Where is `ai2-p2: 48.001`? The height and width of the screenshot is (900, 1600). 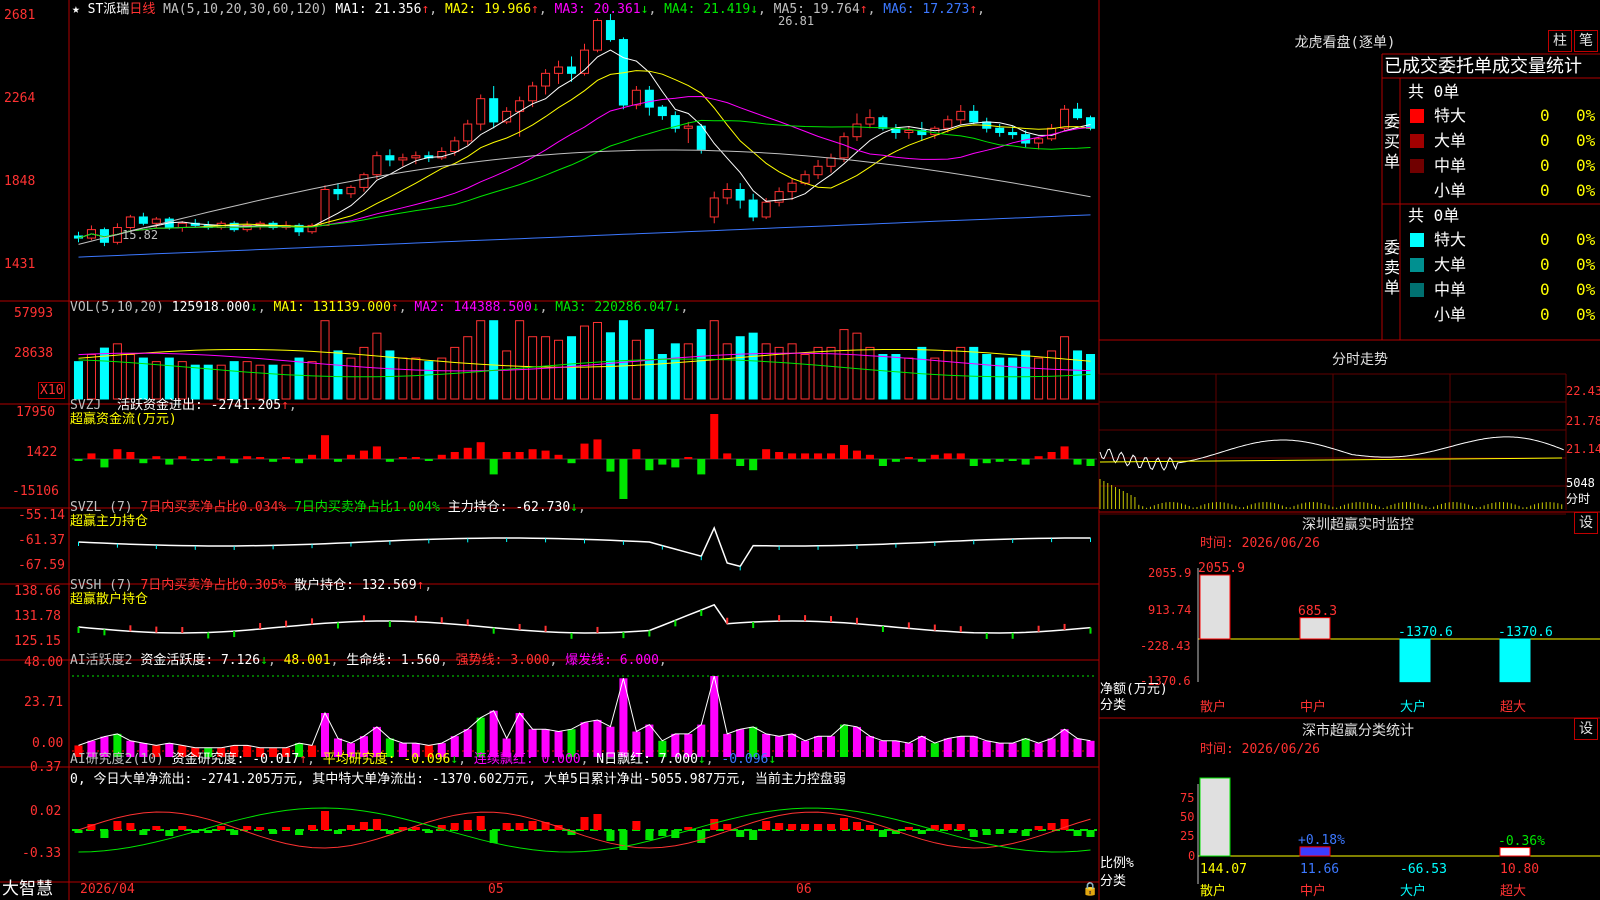
ai2-p2: 48.001 is located at coordinates (307, 660).